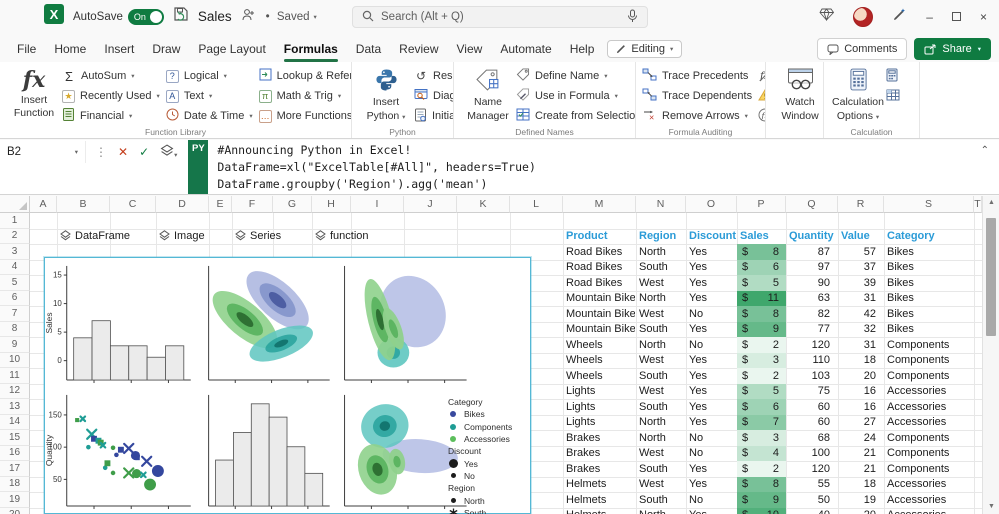 This screenshot has width=999, height=514. Describe the element at coordinates (15, 283) in the screenshot. I see `row-header-5: 5` at that location.